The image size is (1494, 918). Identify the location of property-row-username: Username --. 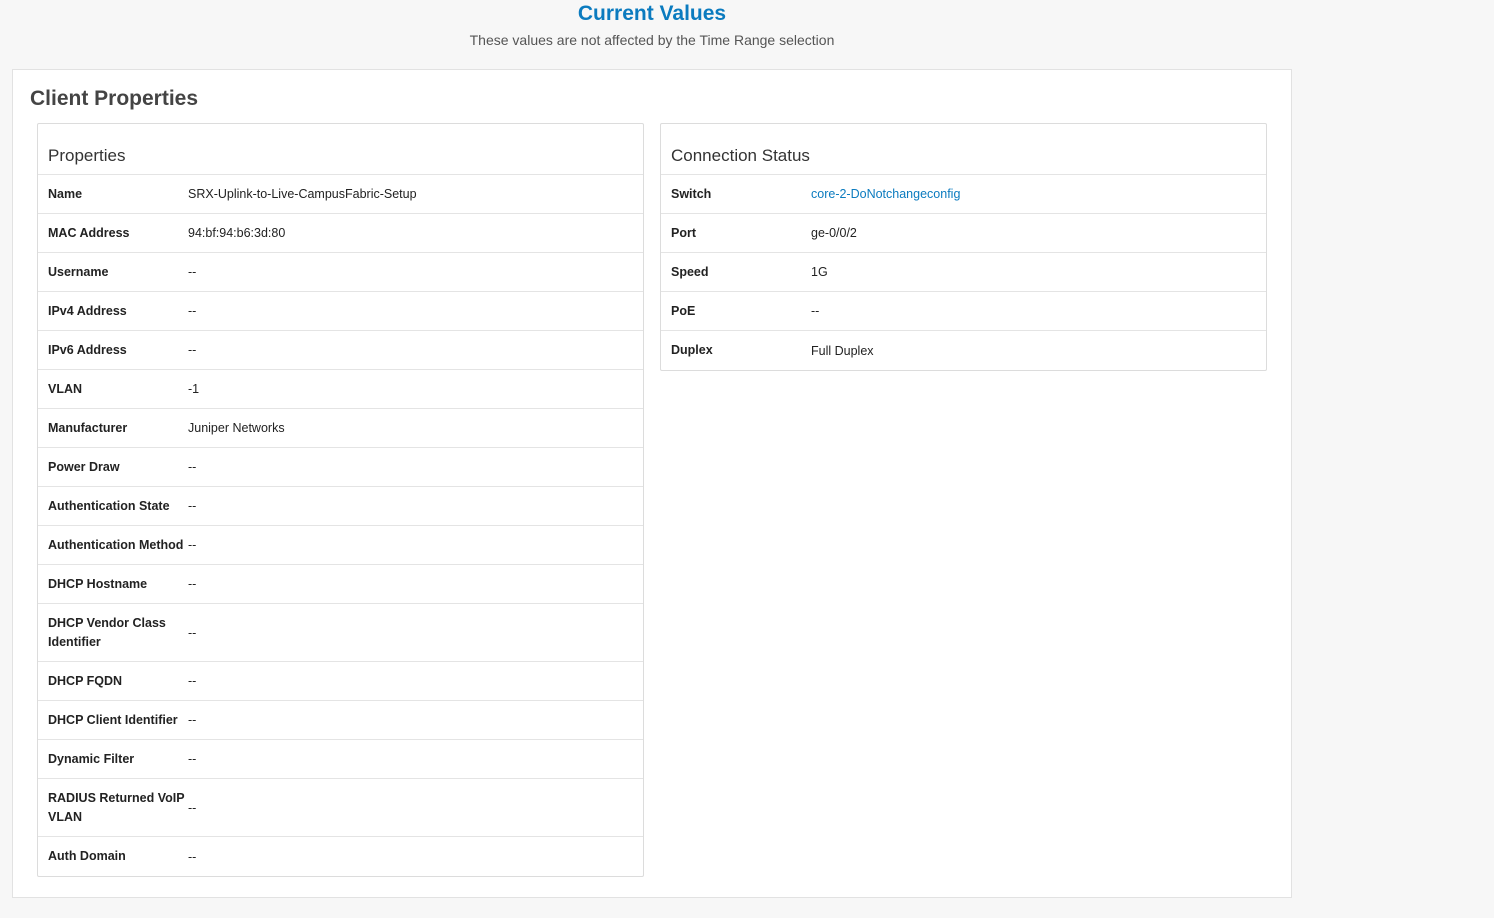
(340, 272).